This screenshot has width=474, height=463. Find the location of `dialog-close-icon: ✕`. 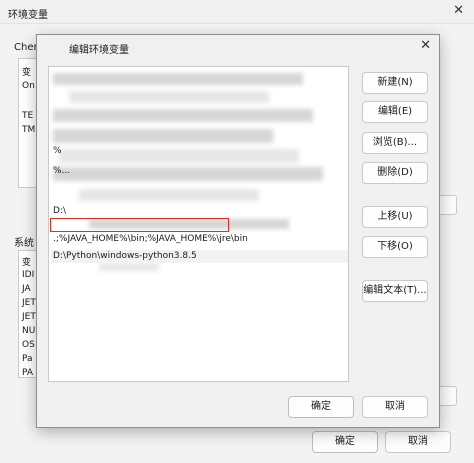

dialog-close-icon: ✕ is located at coordinates (425, 45).